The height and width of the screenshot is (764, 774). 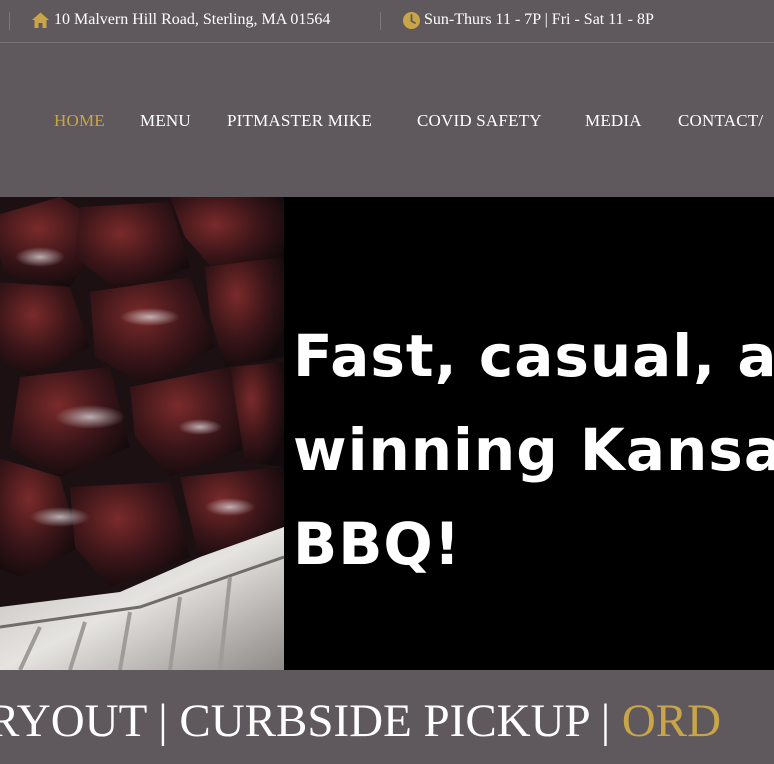 What do you see at coordinates (479, 121) in the screenshot?
I see `nav-covid-safety: COVID SAFETY` at bounding box center [479, 121].